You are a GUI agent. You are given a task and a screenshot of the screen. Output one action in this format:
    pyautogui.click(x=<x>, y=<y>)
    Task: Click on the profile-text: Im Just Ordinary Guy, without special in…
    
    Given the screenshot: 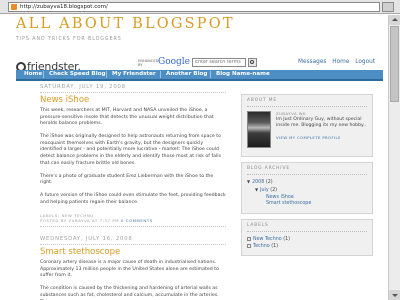 What is the action you would take?
    pyautogui.click(x=321, y=122)
    